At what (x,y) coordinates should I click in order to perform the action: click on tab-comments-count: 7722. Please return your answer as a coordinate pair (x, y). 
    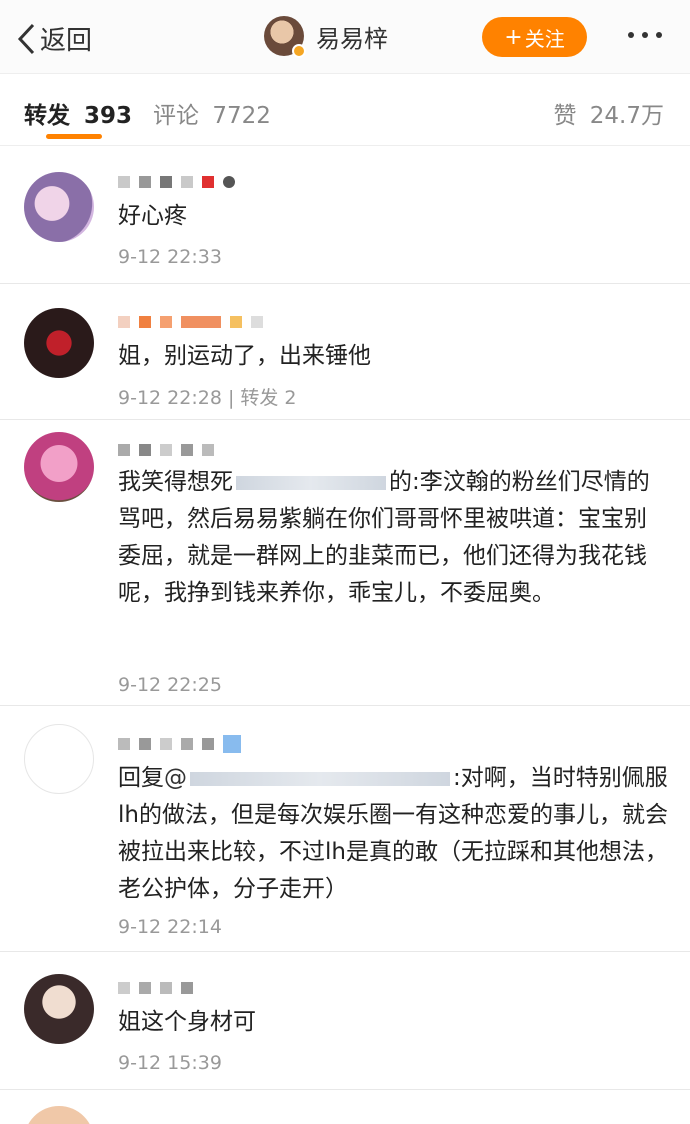
    Looking at the image, I should click on (241, 116).